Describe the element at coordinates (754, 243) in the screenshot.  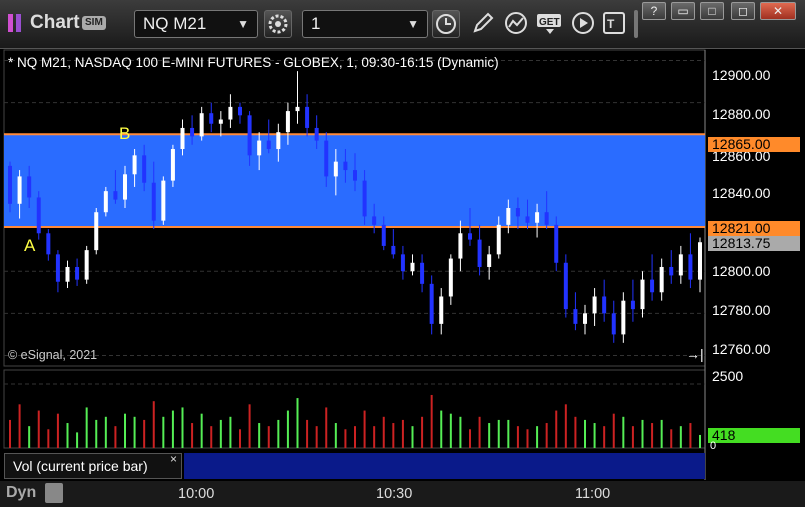
I see `last-price-tag: 12813.75` at that location.